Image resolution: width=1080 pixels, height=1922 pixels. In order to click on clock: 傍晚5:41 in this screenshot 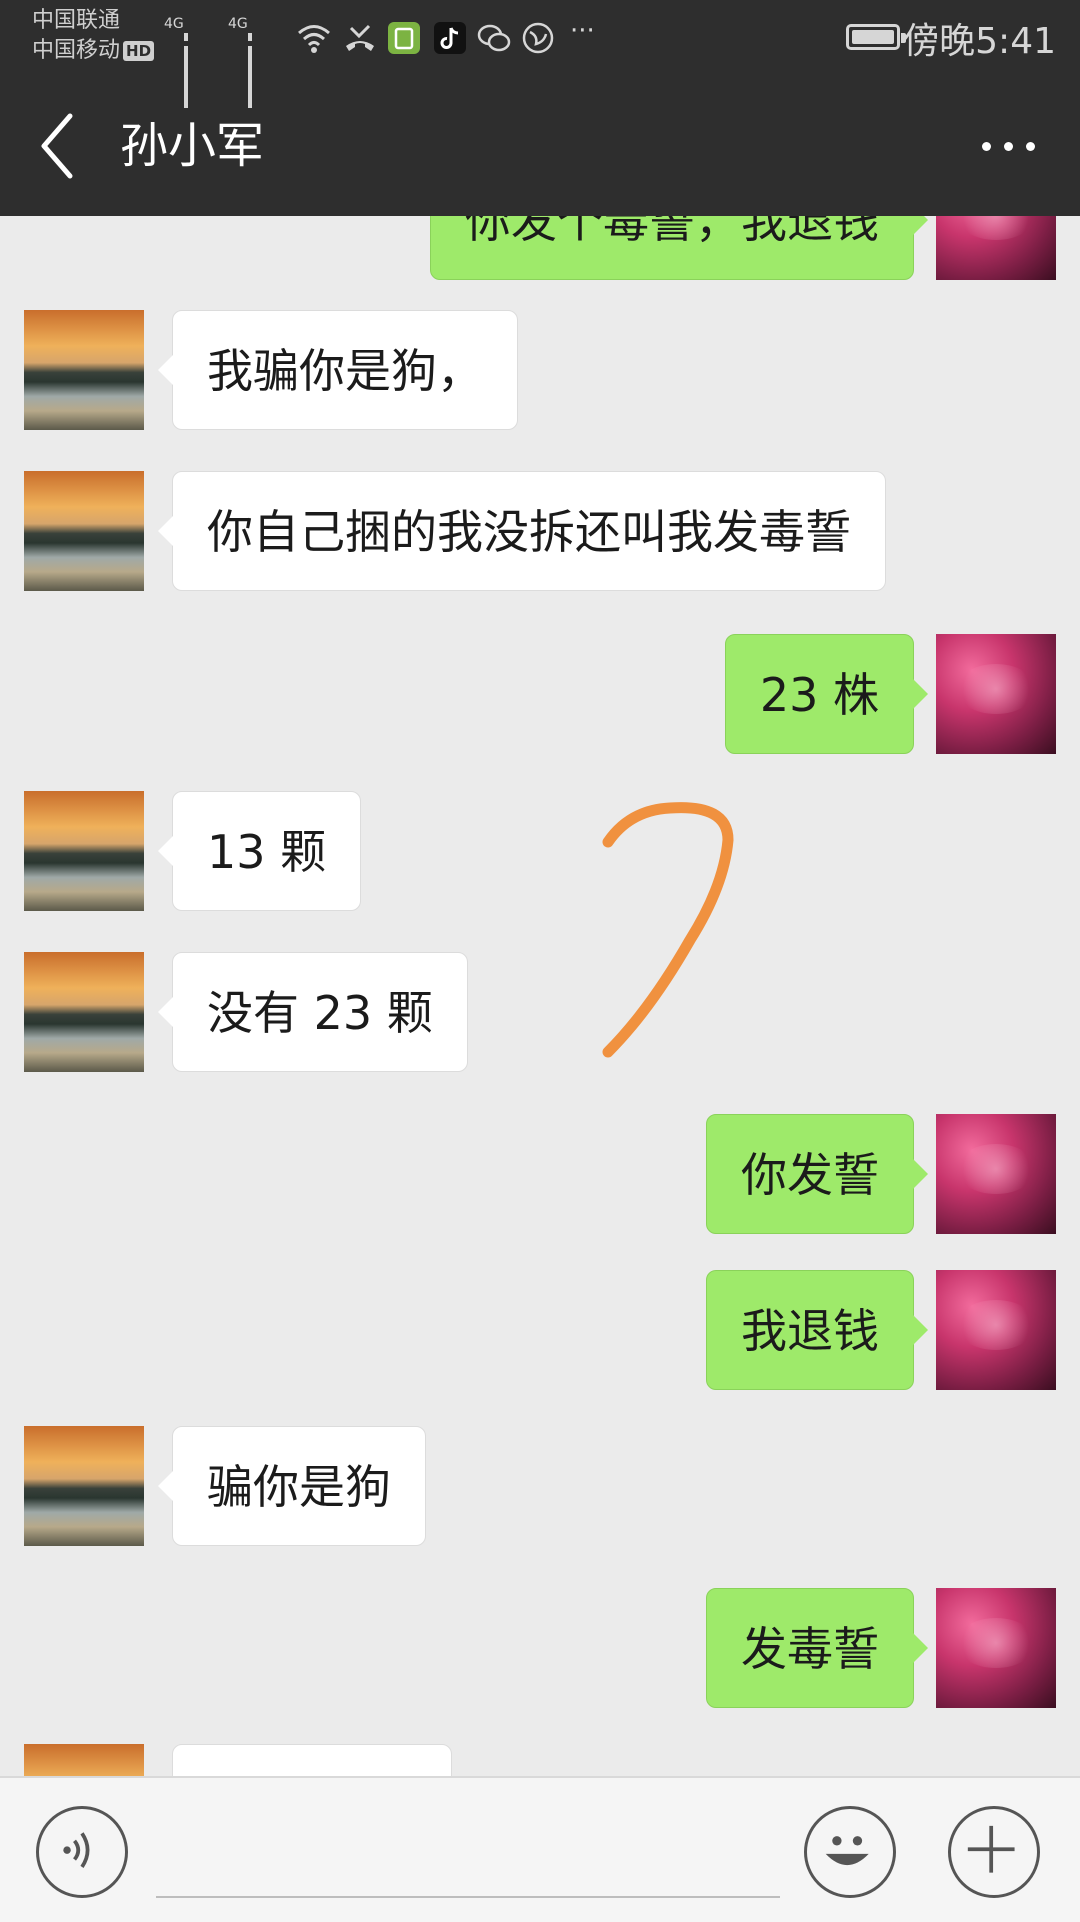, I will do `click(979, 41)`.